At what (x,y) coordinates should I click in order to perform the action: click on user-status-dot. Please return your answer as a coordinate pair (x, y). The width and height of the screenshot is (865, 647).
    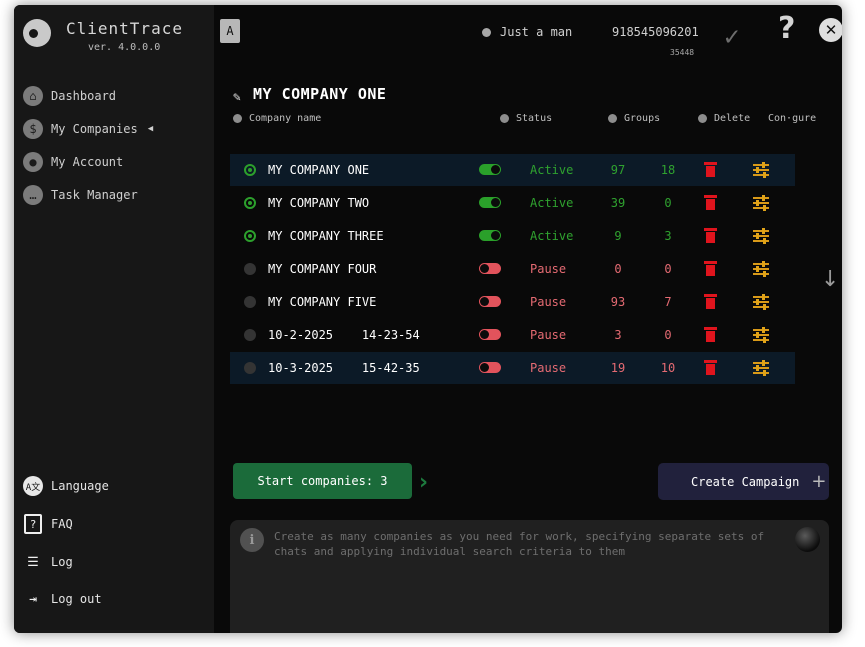
    Looking at the image, I should click on (486, 32).